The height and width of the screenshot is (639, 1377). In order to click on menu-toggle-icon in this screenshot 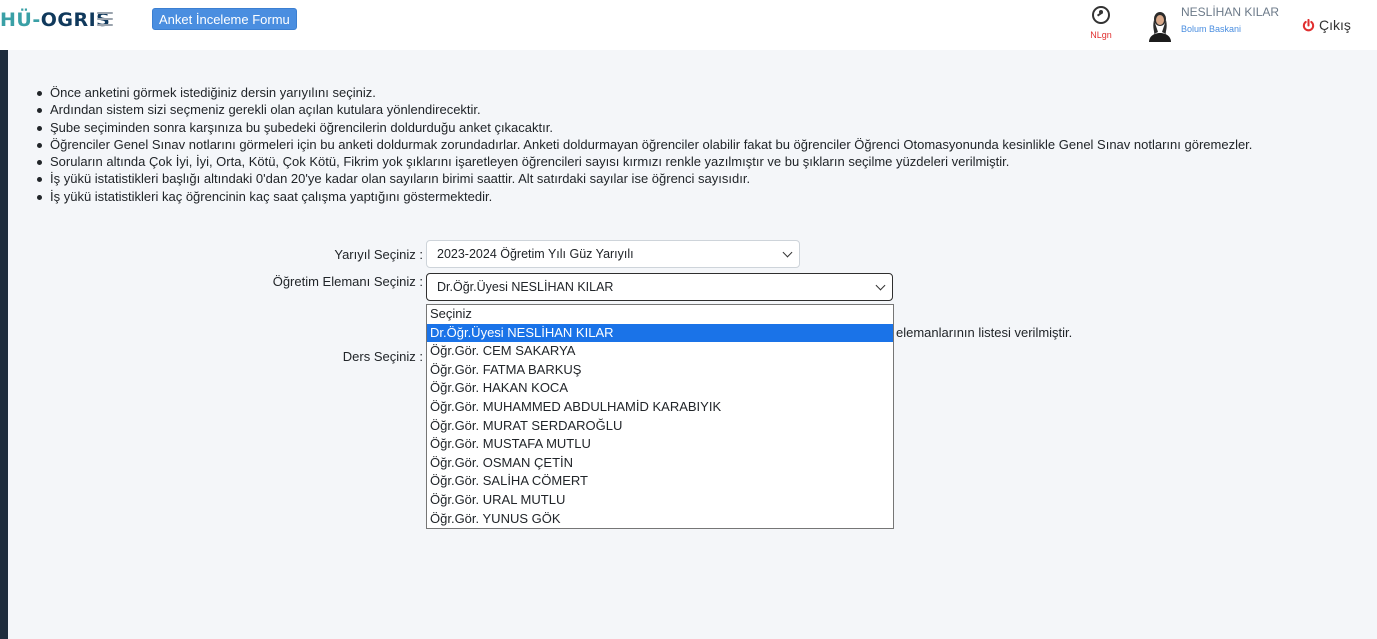, I will do `click(105, 19)`.